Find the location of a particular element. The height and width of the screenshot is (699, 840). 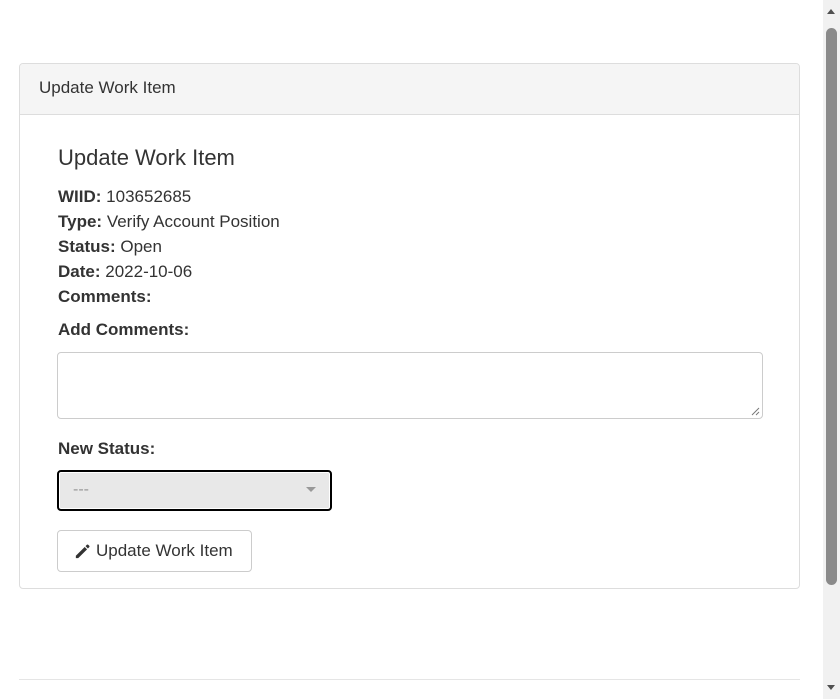

info-label: Type: is located at coordinates (80, 221).